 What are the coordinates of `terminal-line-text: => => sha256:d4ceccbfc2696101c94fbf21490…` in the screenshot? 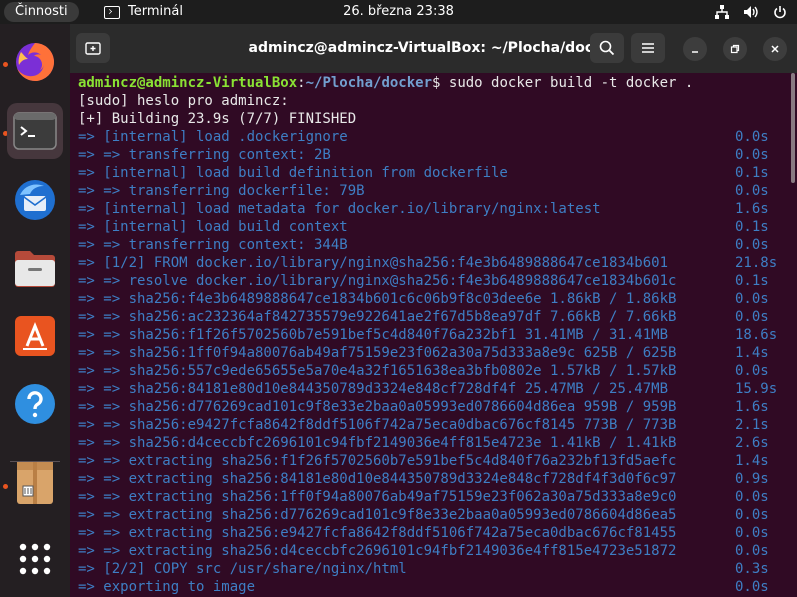 It's located at (377, 443).